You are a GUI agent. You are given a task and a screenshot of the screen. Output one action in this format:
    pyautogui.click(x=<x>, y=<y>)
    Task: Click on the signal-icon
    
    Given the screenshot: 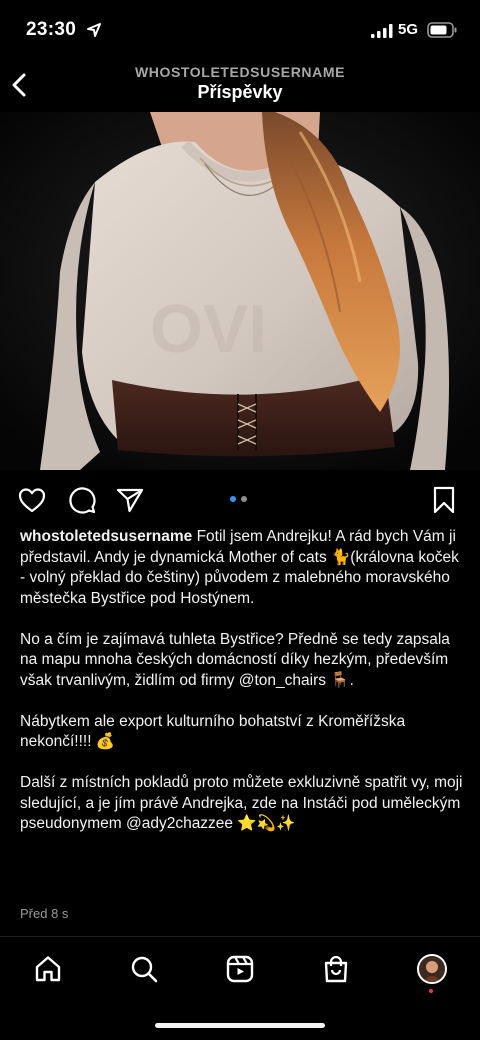 What is the action you would take?
    pyautogui.click(x=382, y=31)
    